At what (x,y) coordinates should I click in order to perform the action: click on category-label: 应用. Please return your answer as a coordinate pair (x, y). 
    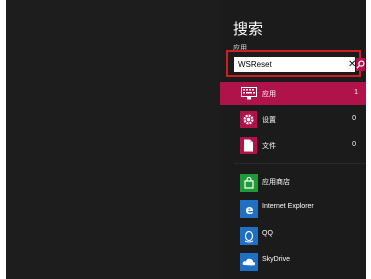
    Looking at the image, I should click on (269, 94).